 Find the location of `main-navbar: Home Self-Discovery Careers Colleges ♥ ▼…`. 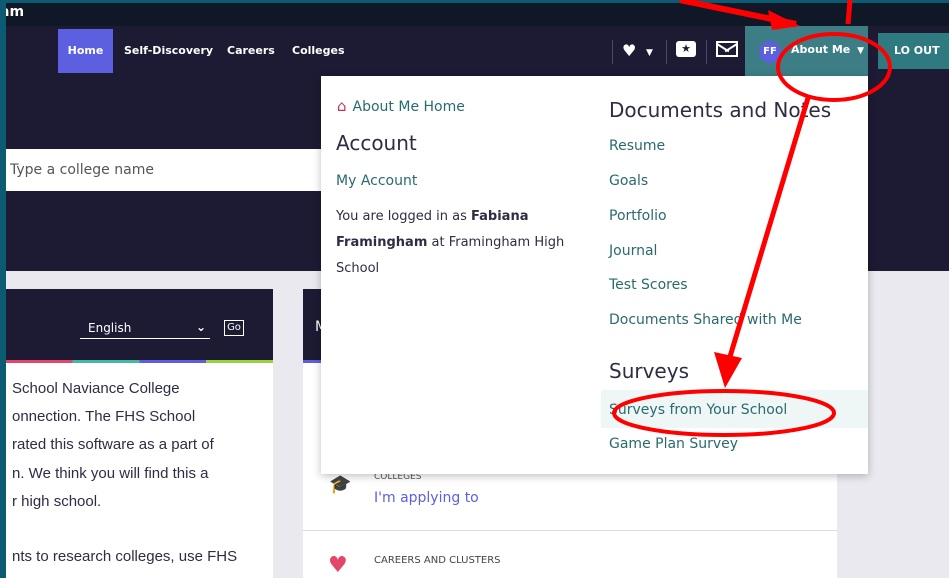

main-navbar: Home Self-Discovery Careers Colleges ♥ ▼… is located at coordinates (477, 51).